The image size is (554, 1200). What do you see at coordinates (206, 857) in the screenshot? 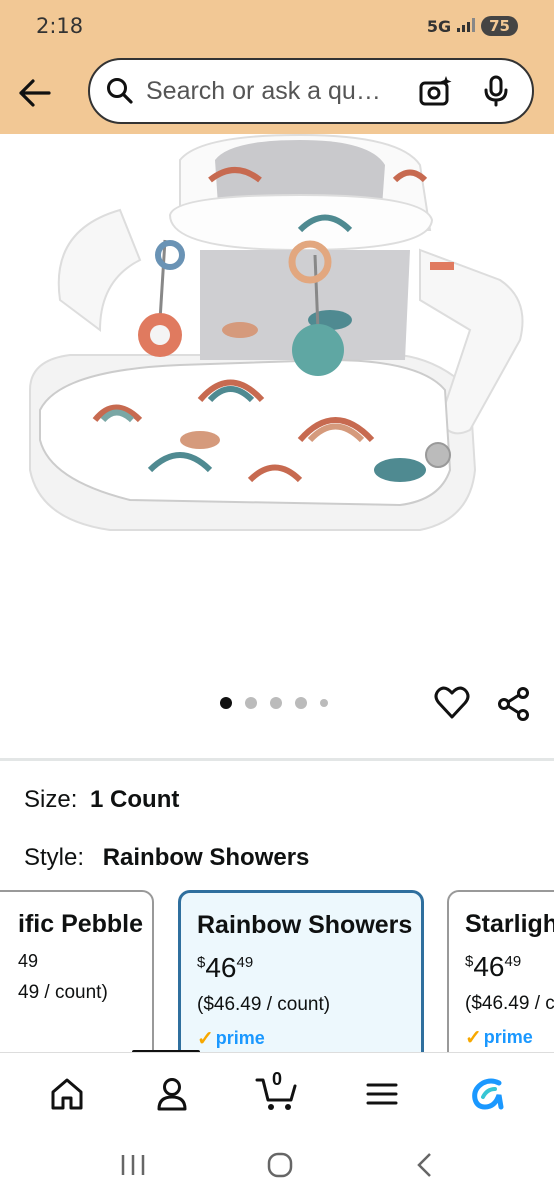
I see `style-value: Rainbow Showers` at bounding box center [206, 857].